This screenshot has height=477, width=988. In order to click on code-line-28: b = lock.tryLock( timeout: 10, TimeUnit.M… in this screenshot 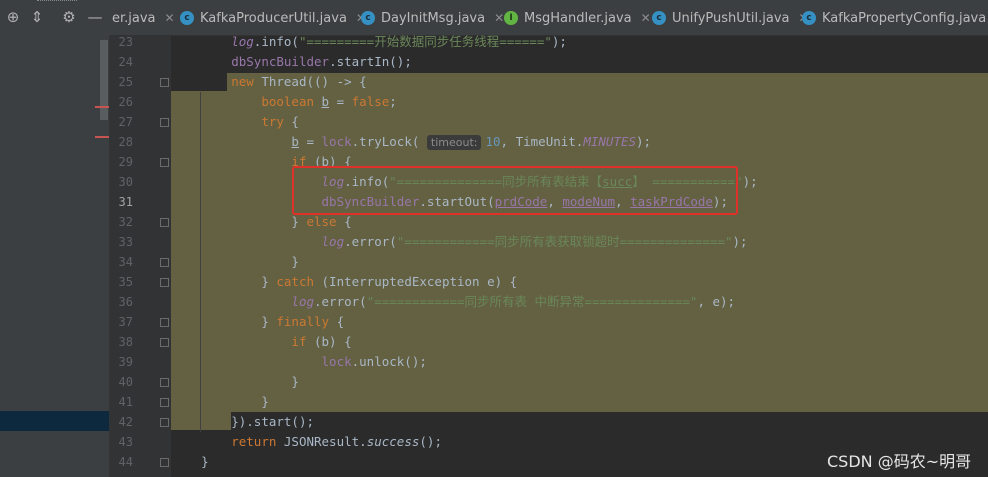, I will do `click(411, 142)`.